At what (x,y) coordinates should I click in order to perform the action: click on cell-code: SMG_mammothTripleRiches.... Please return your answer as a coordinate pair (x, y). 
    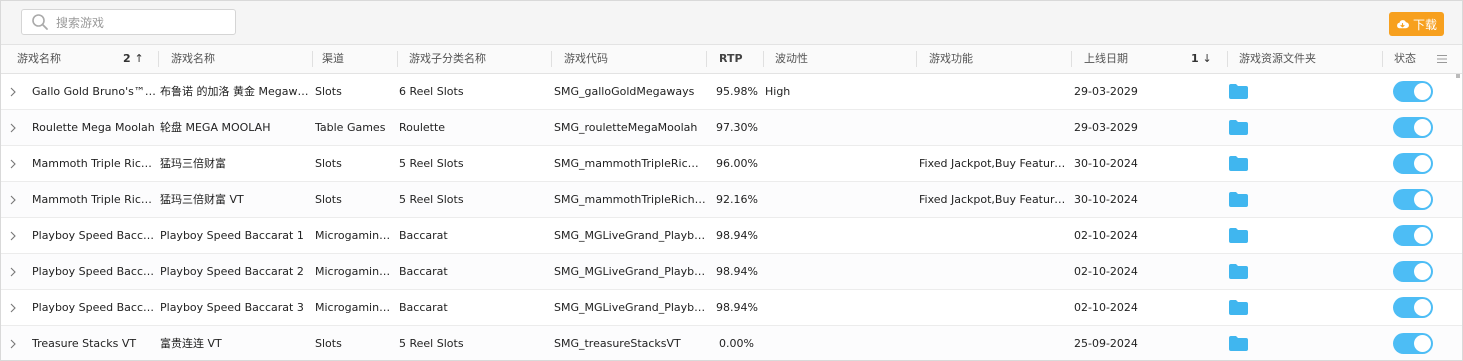
    Looking at the image, I should click on (631, 199).